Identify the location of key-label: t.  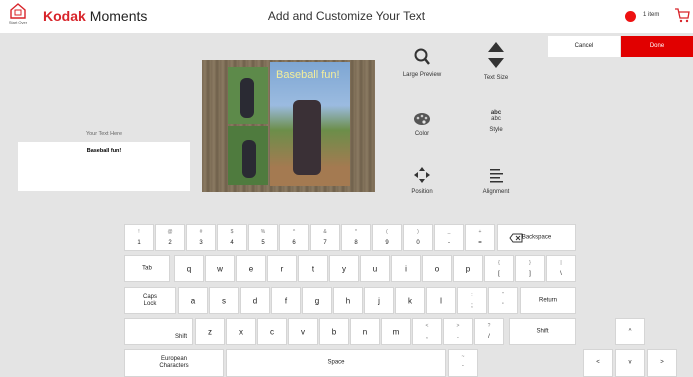
(313, 268).